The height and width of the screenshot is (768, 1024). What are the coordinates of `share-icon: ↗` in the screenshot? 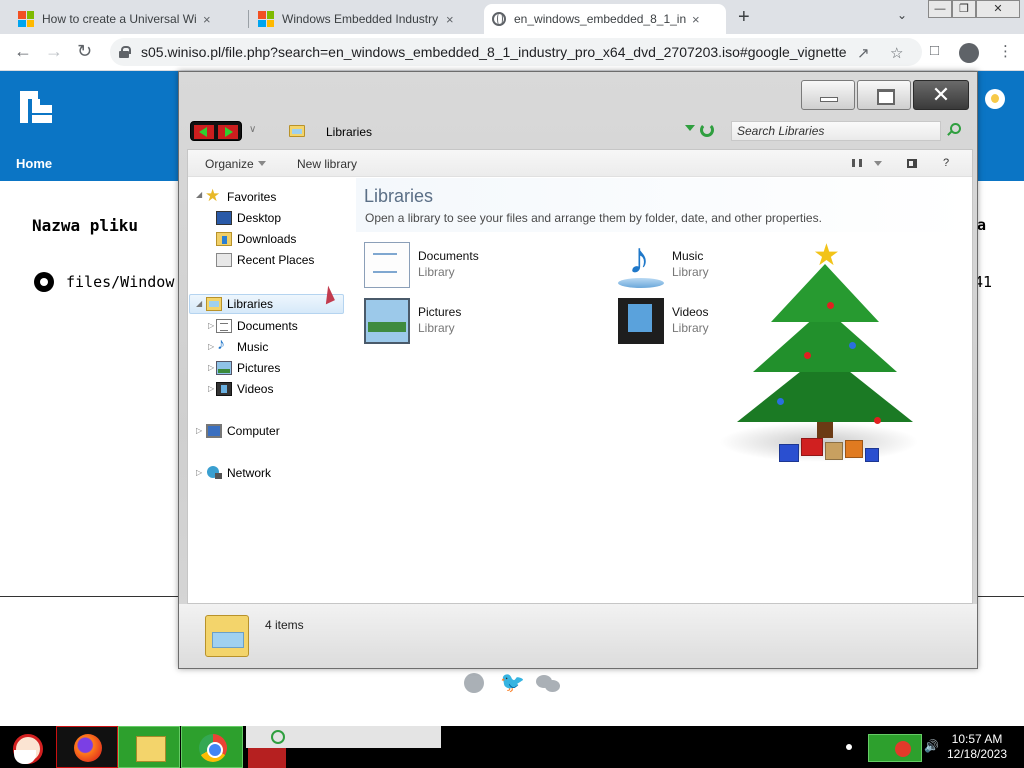 It's located at (863, 53).